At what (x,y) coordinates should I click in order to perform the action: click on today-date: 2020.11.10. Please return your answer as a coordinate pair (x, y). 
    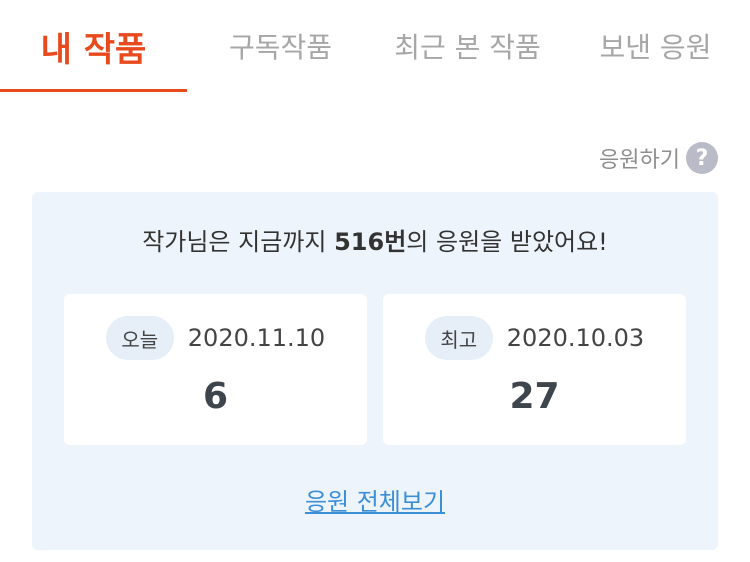
    Looking at the image, I should click on (256, 338).